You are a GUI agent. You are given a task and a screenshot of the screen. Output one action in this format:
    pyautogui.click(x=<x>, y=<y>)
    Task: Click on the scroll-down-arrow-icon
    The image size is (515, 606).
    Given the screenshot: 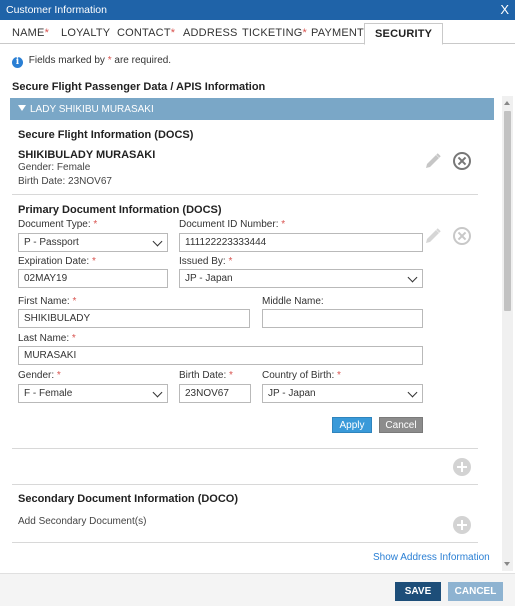 What is the action you would take?
    pyautogui.click(x=507, y=564)
    